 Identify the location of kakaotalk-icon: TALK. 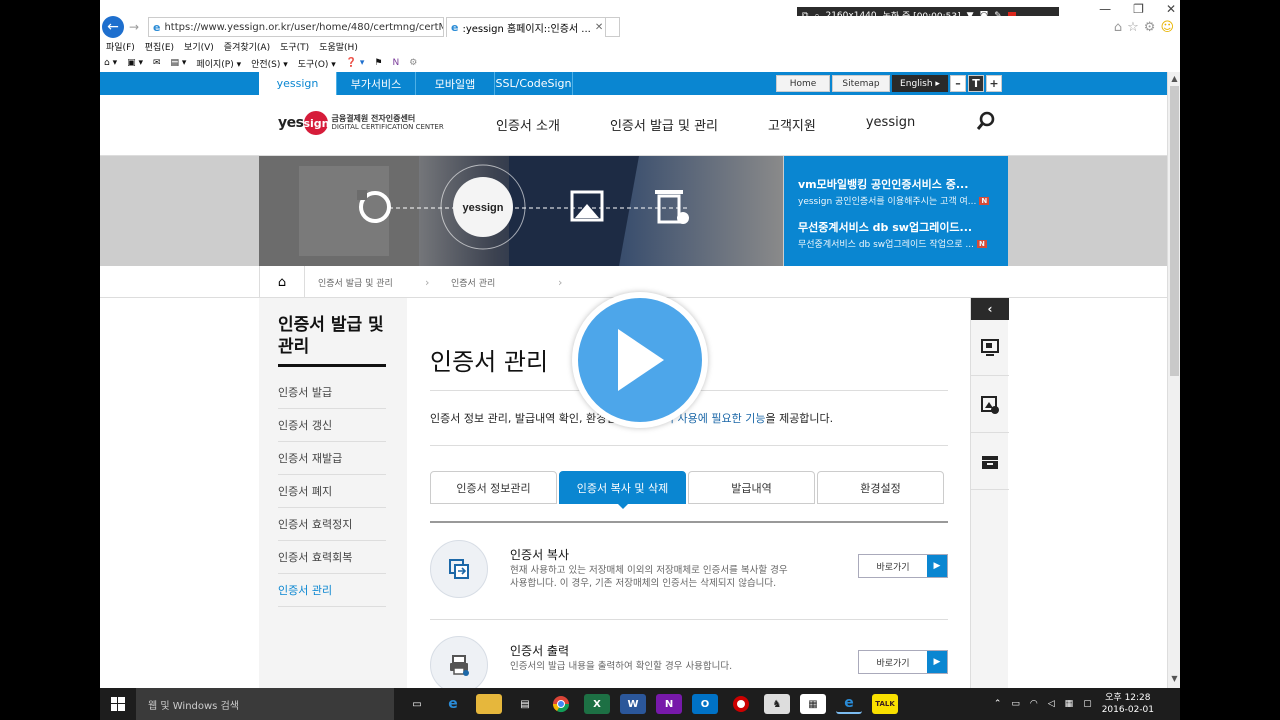
(885, 704).